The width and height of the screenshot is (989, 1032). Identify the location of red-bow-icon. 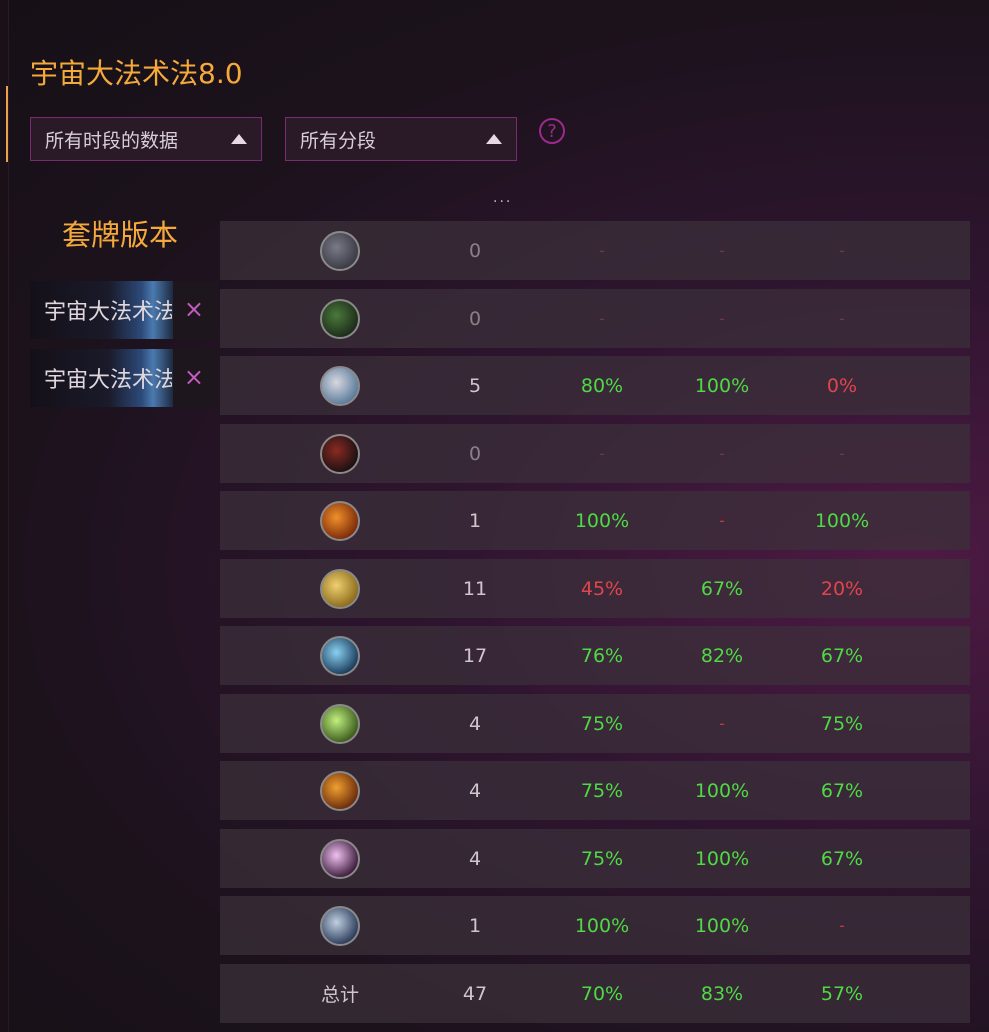
(340, 453).